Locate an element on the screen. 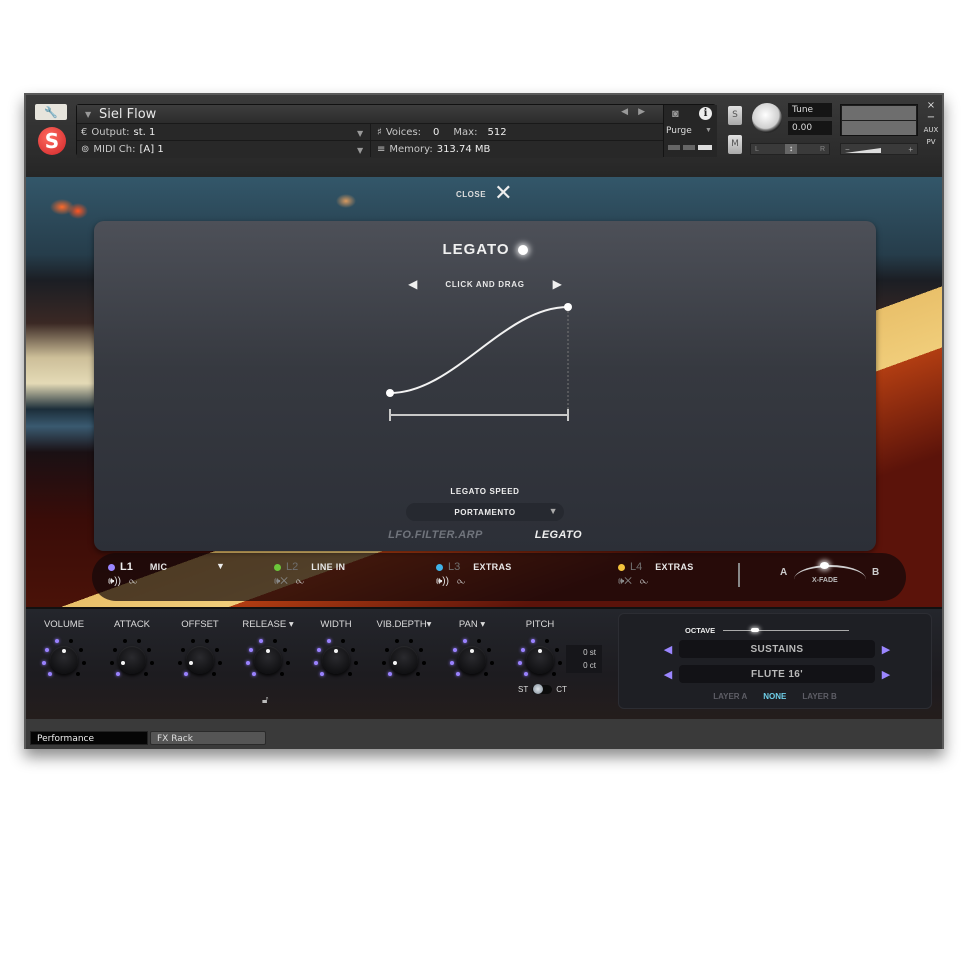 This screenshot has height=970, width=970. octave-handle is located at coordinates (755, 630).